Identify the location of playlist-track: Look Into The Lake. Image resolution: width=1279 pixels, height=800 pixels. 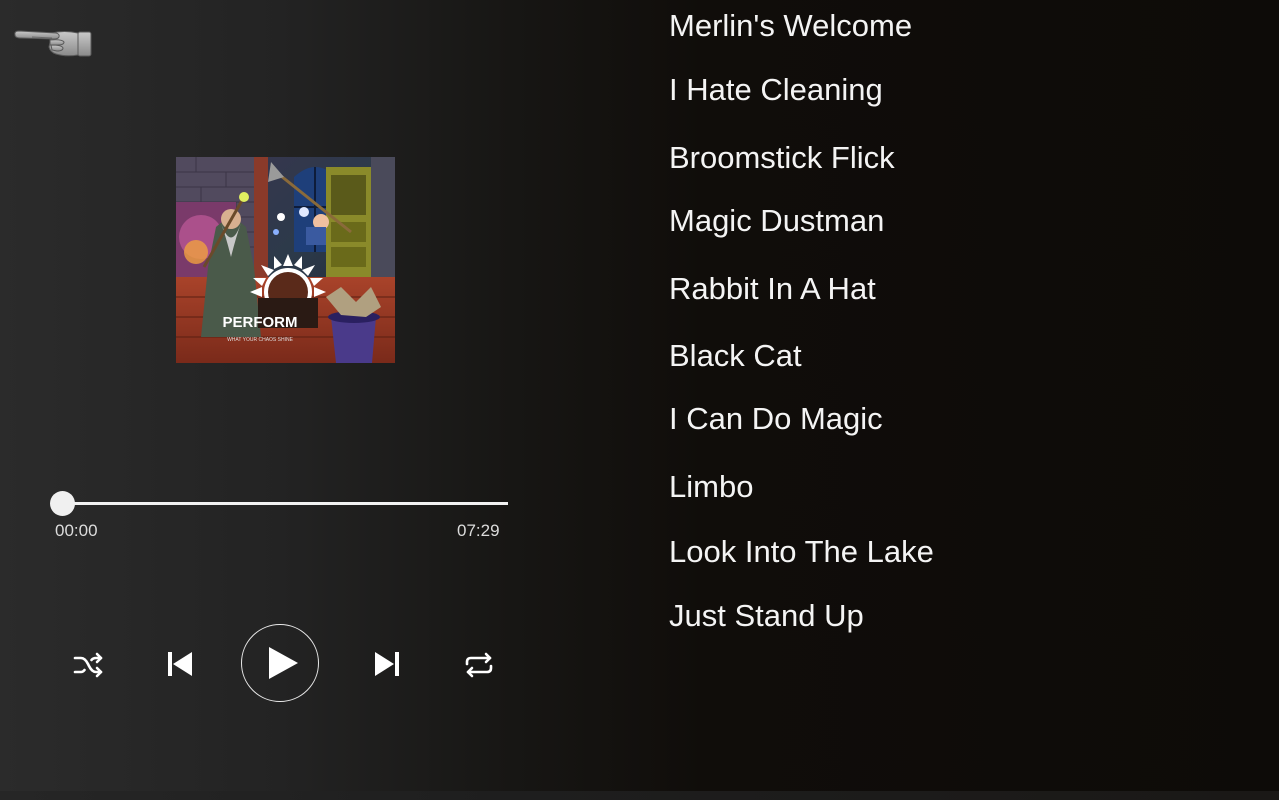
(801, 552).